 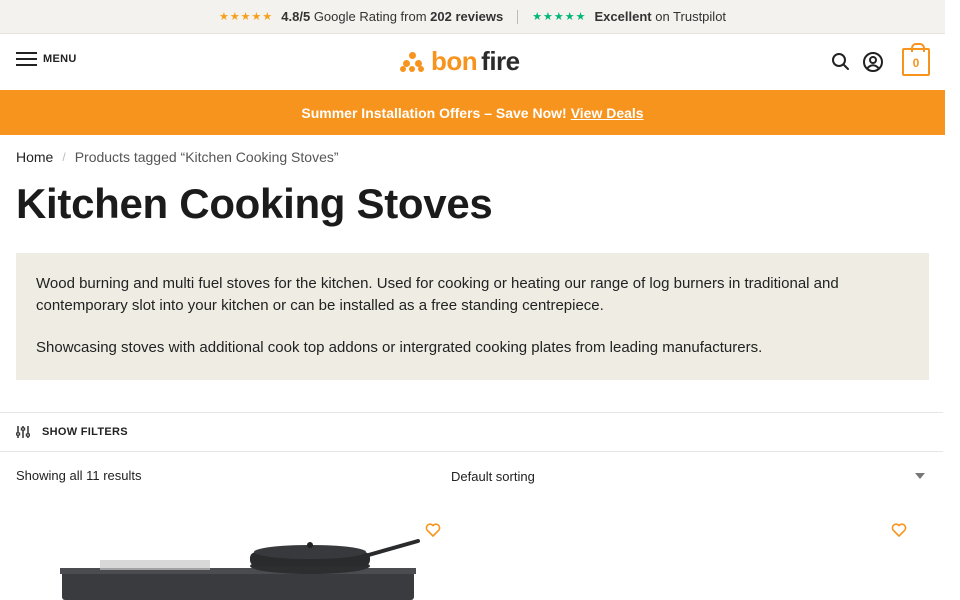 What do you see at coordinates (467, 16) in the screenshot?
I see `google-review-count: 202 reviews` at bounding box center [467, 16].